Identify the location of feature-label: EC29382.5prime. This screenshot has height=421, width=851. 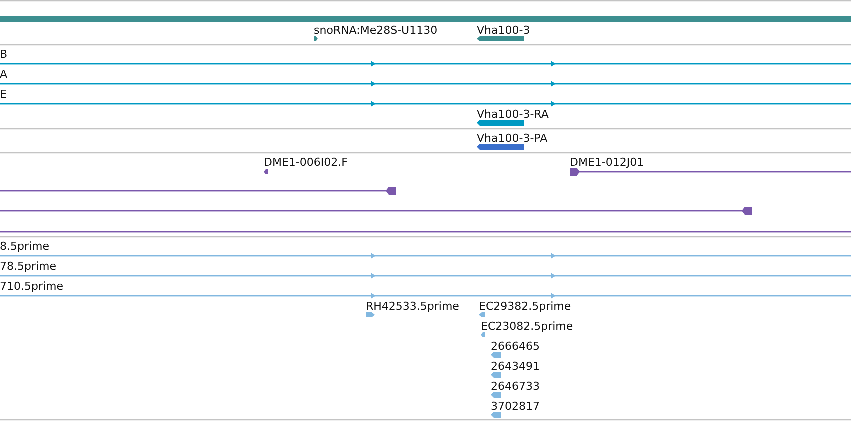
(525, 306).